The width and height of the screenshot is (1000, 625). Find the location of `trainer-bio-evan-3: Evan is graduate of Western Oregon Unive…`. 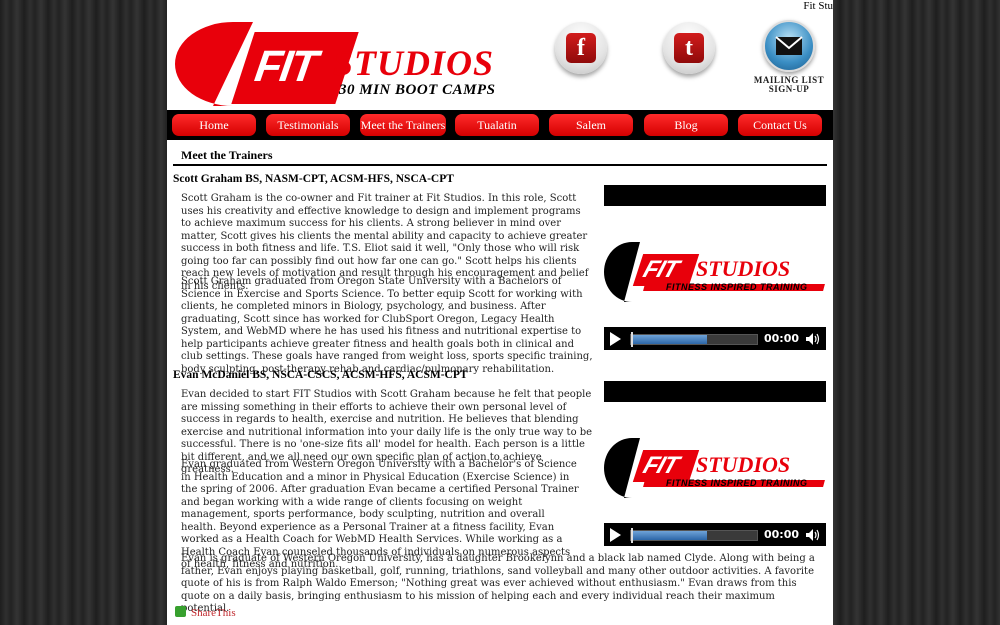

trainer-bio-evan-3: Evan is graduate of Western Oregon Unive… is located at coordinates (498, 583).